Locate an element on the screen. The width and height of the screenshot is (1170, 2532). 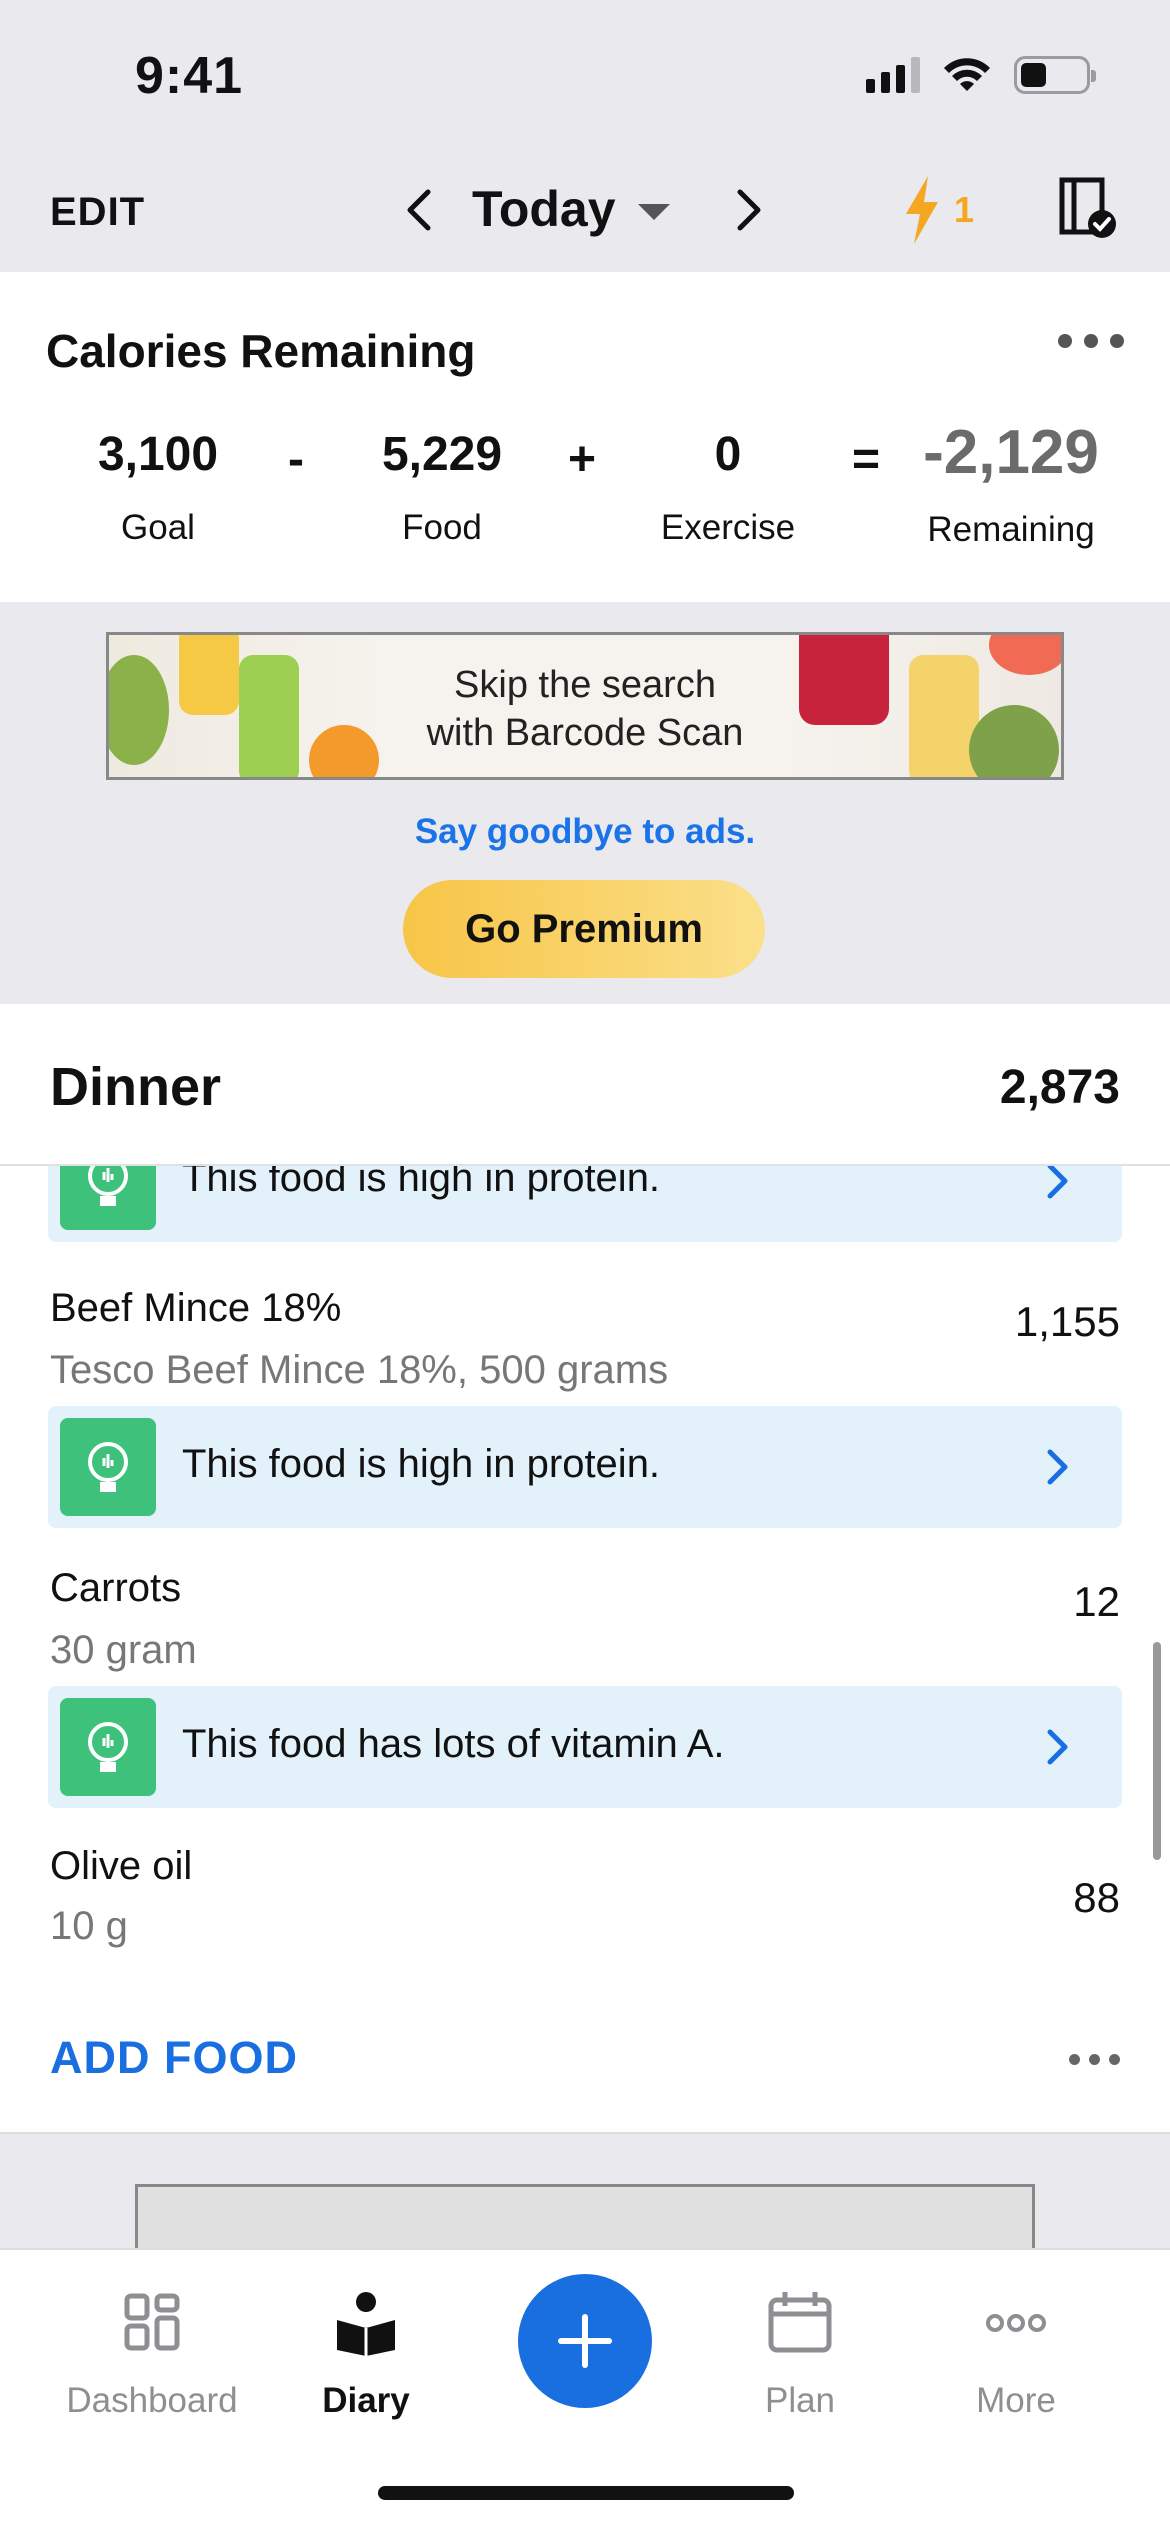
dinner-total-calories: 2,873 is located at coordinates (1059, 1087).